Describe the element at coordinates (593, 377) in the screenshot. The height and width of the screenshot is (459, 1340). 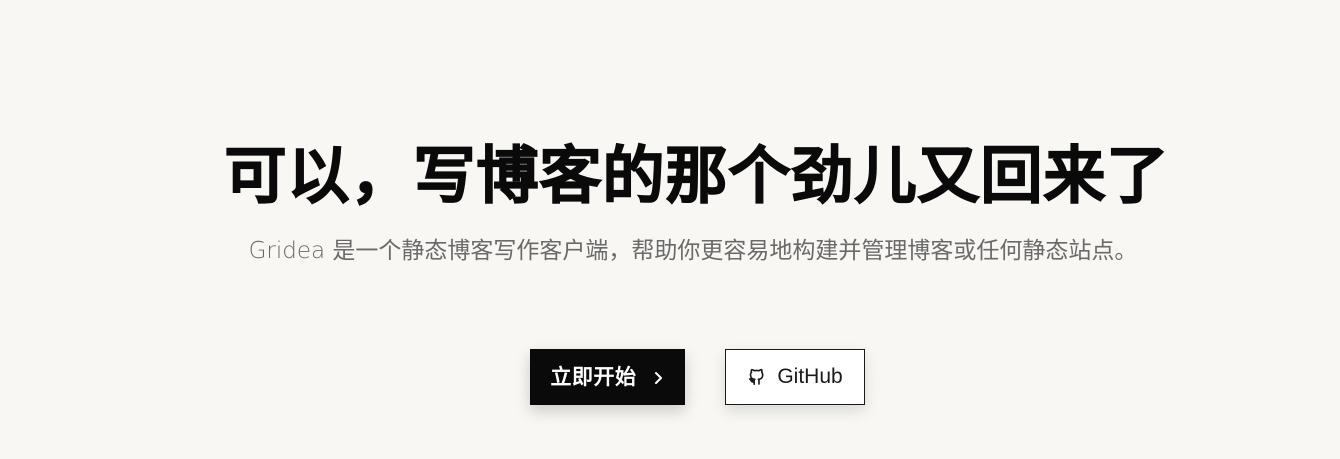
I see `get-started-label: 立即开始` at that location.